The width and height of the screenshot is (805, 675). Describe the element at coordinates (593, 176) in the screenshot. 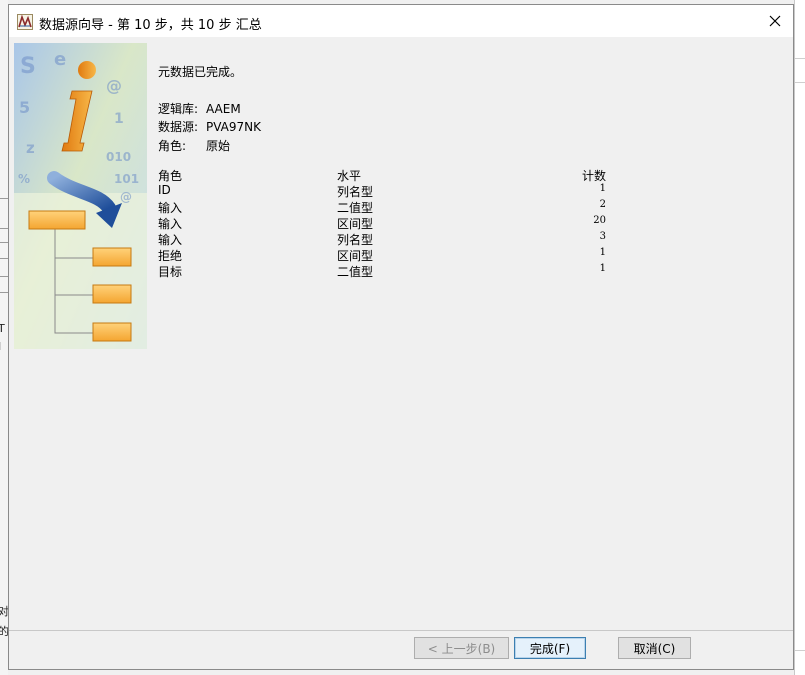

I see `column-header-count: 计数` at that location.